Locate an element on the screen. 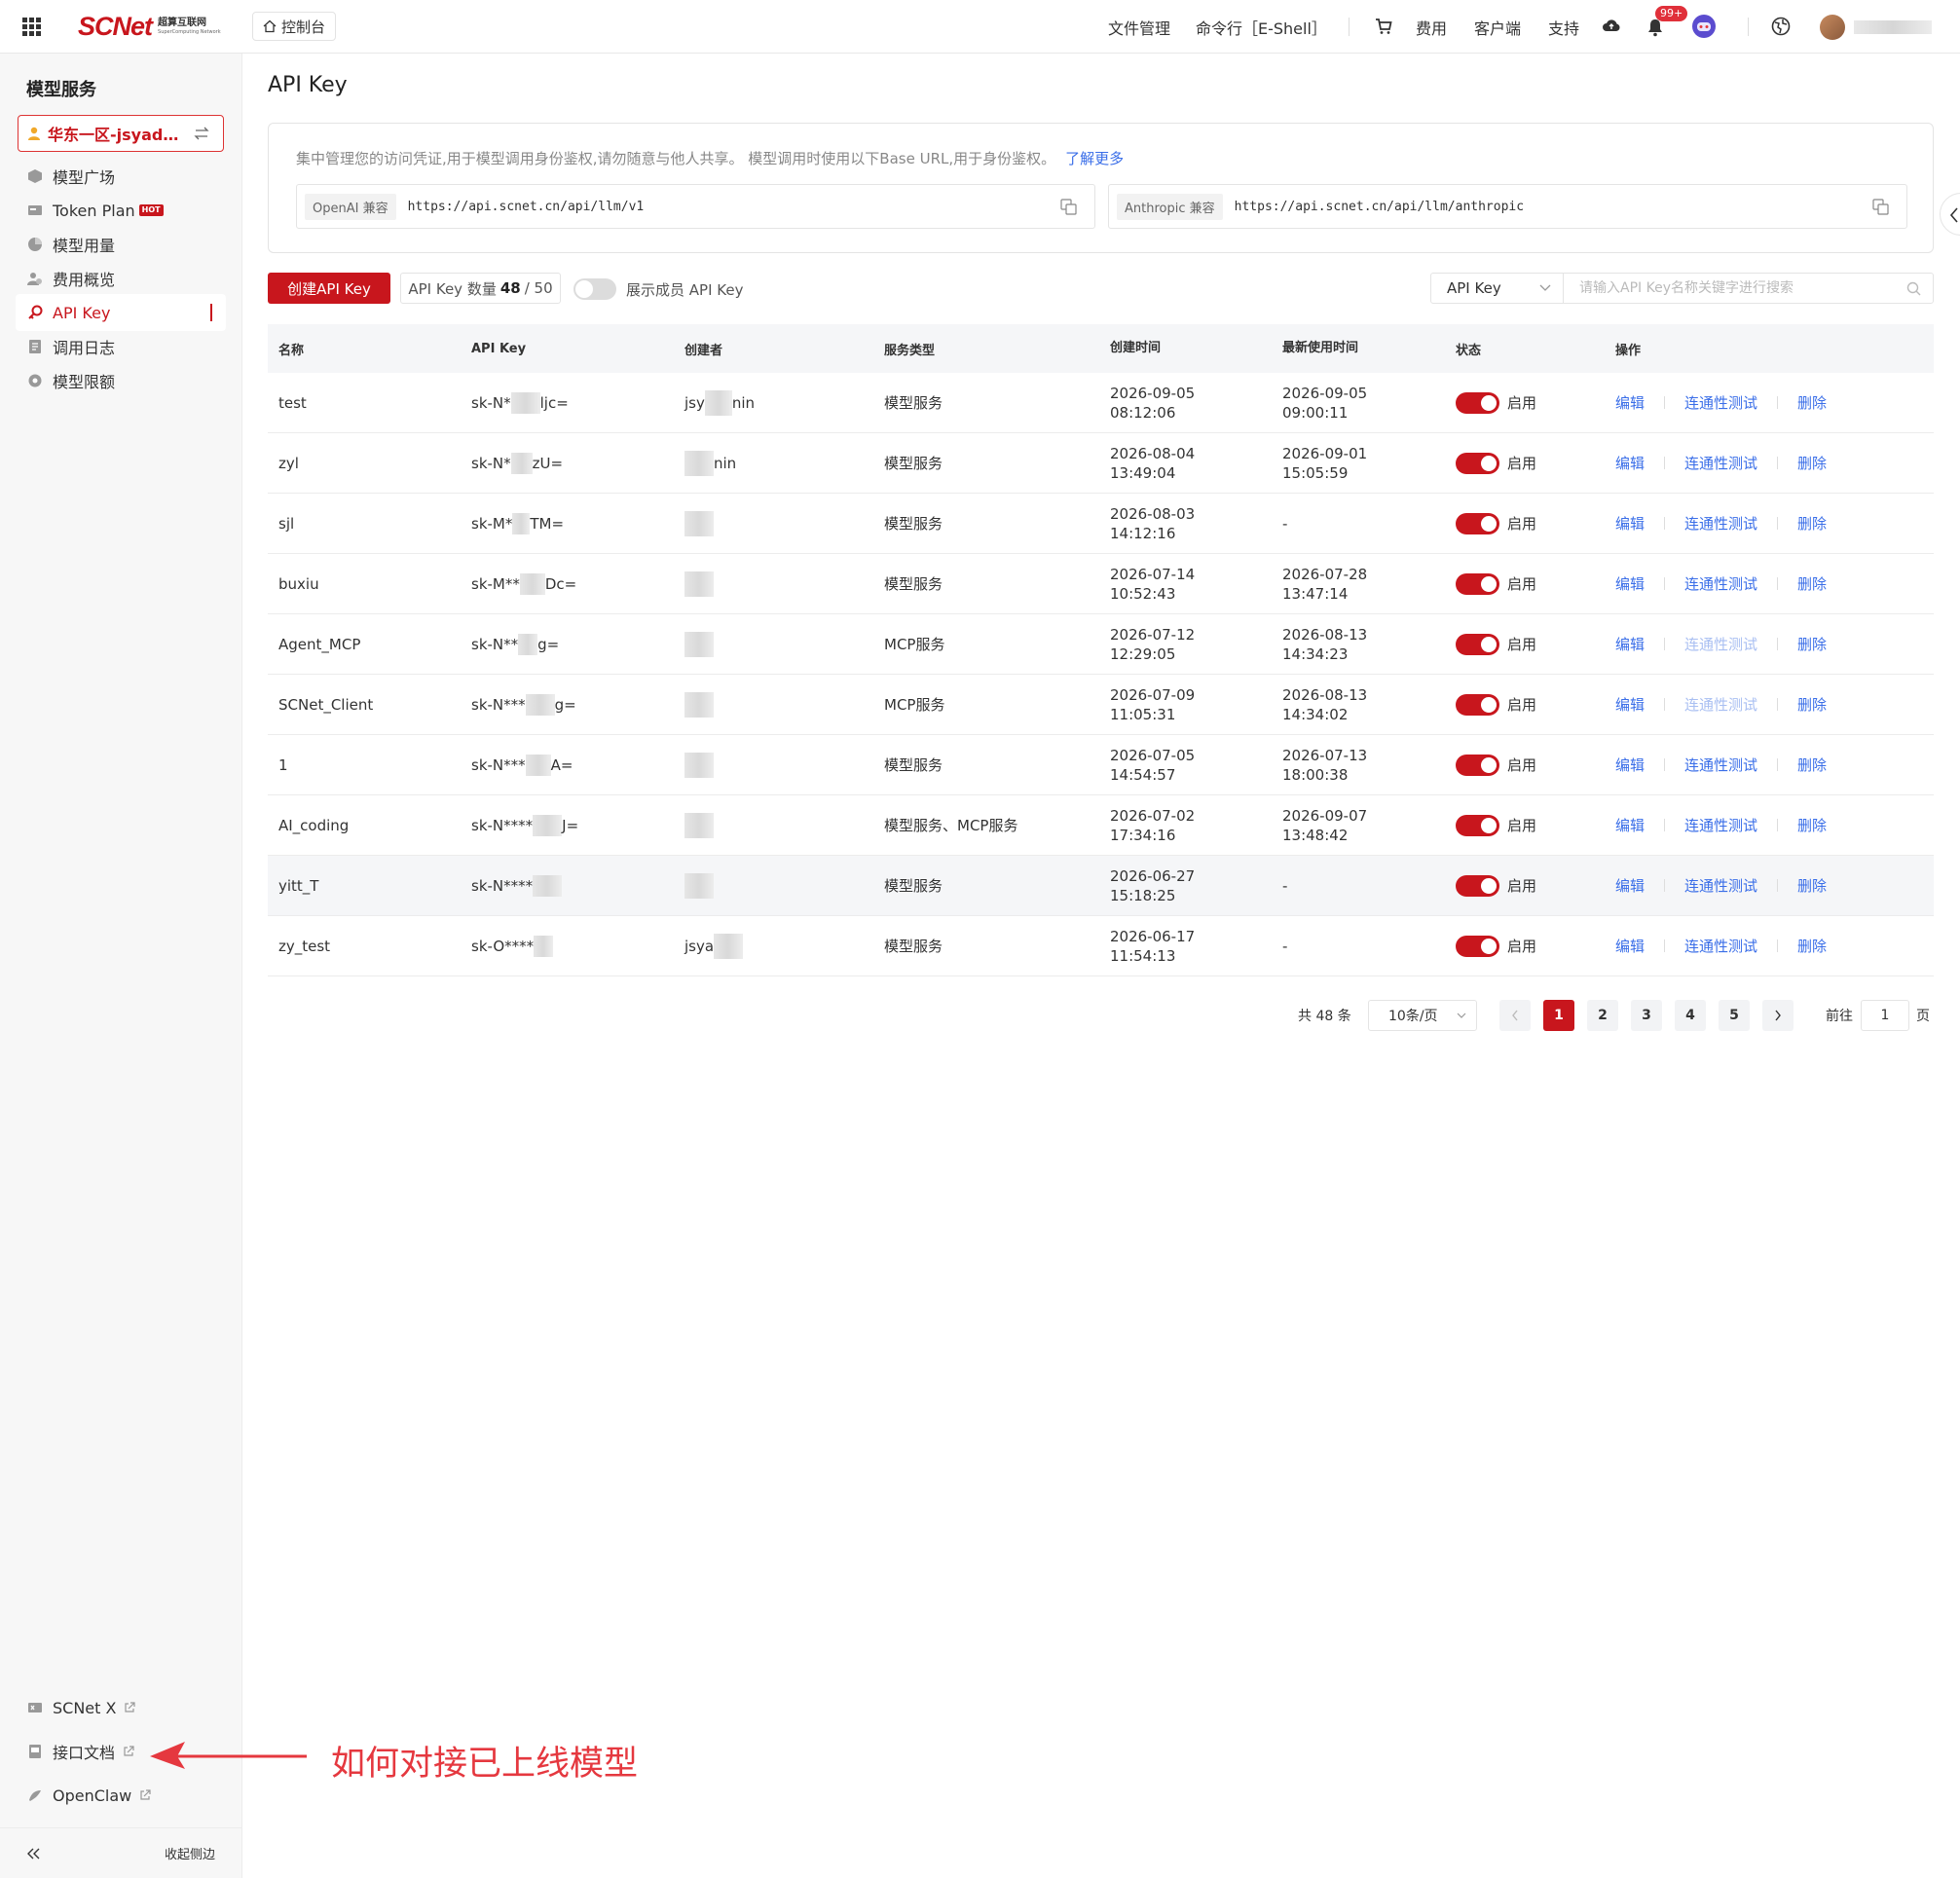 The height and width of the screenshot is (1878, 1960). sidebar-item-billing-overview: 费用概览 is located at coordinates (121, 278).